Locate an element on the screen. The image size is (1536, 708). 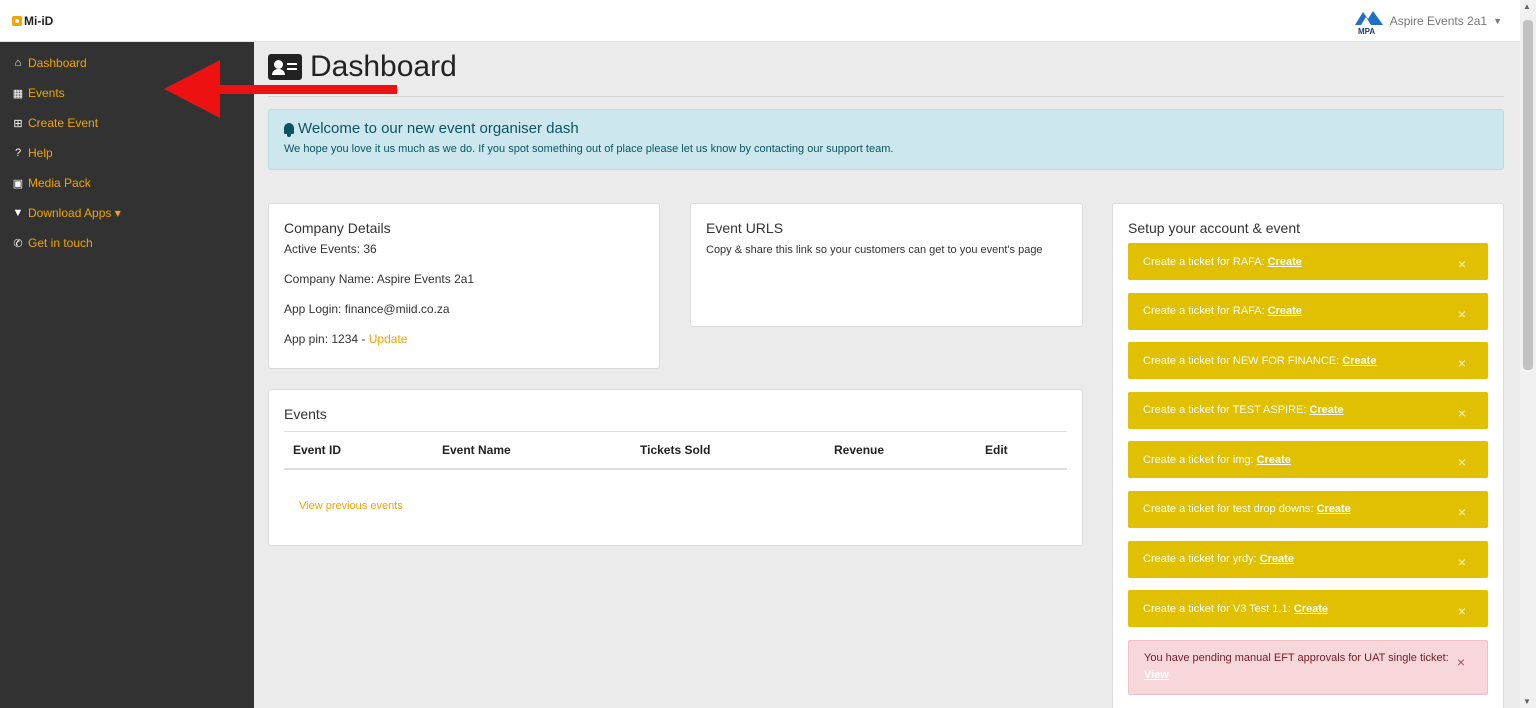
setup-task: Create a ticket for yrdy: Create × is located at coordinates (1308, 559).